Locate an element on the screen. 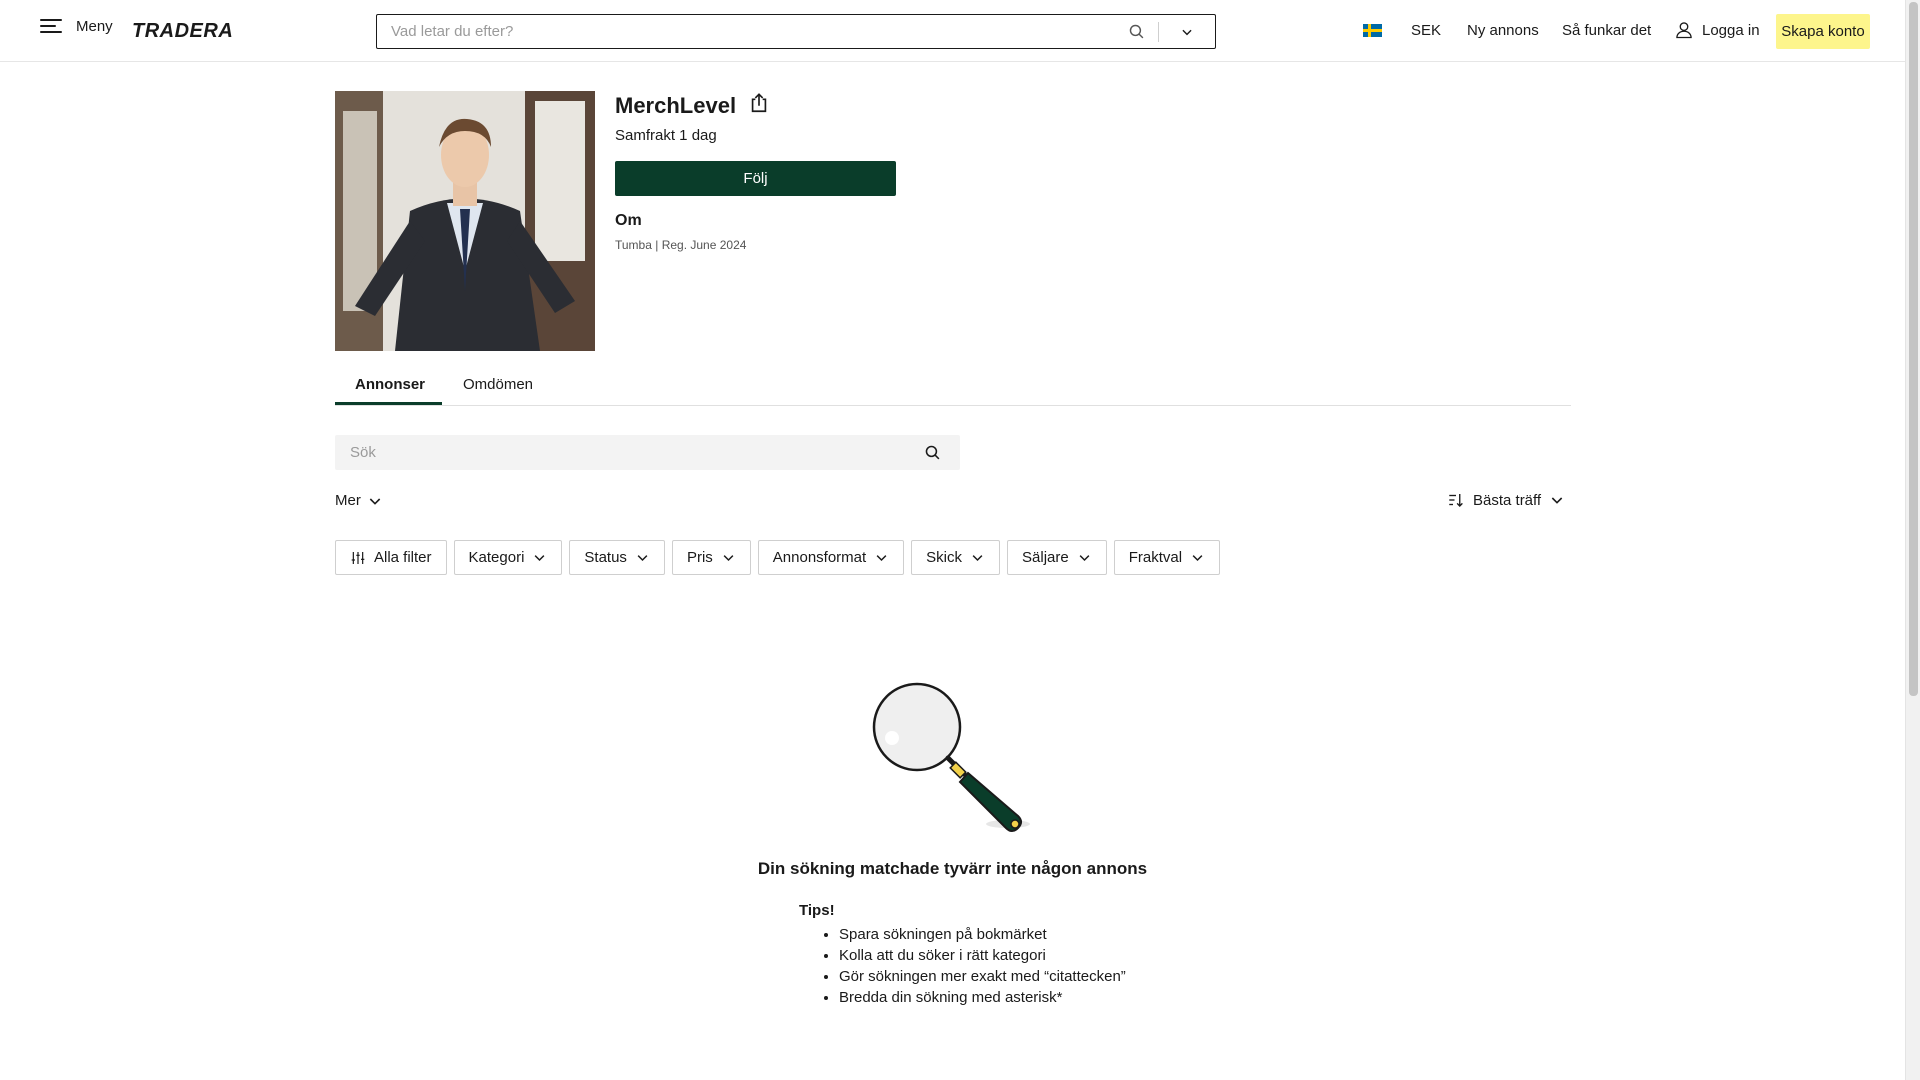 The width and height of the screenshot is (1920, 1080). shop-search-icon is located at coordinates (932, 452).